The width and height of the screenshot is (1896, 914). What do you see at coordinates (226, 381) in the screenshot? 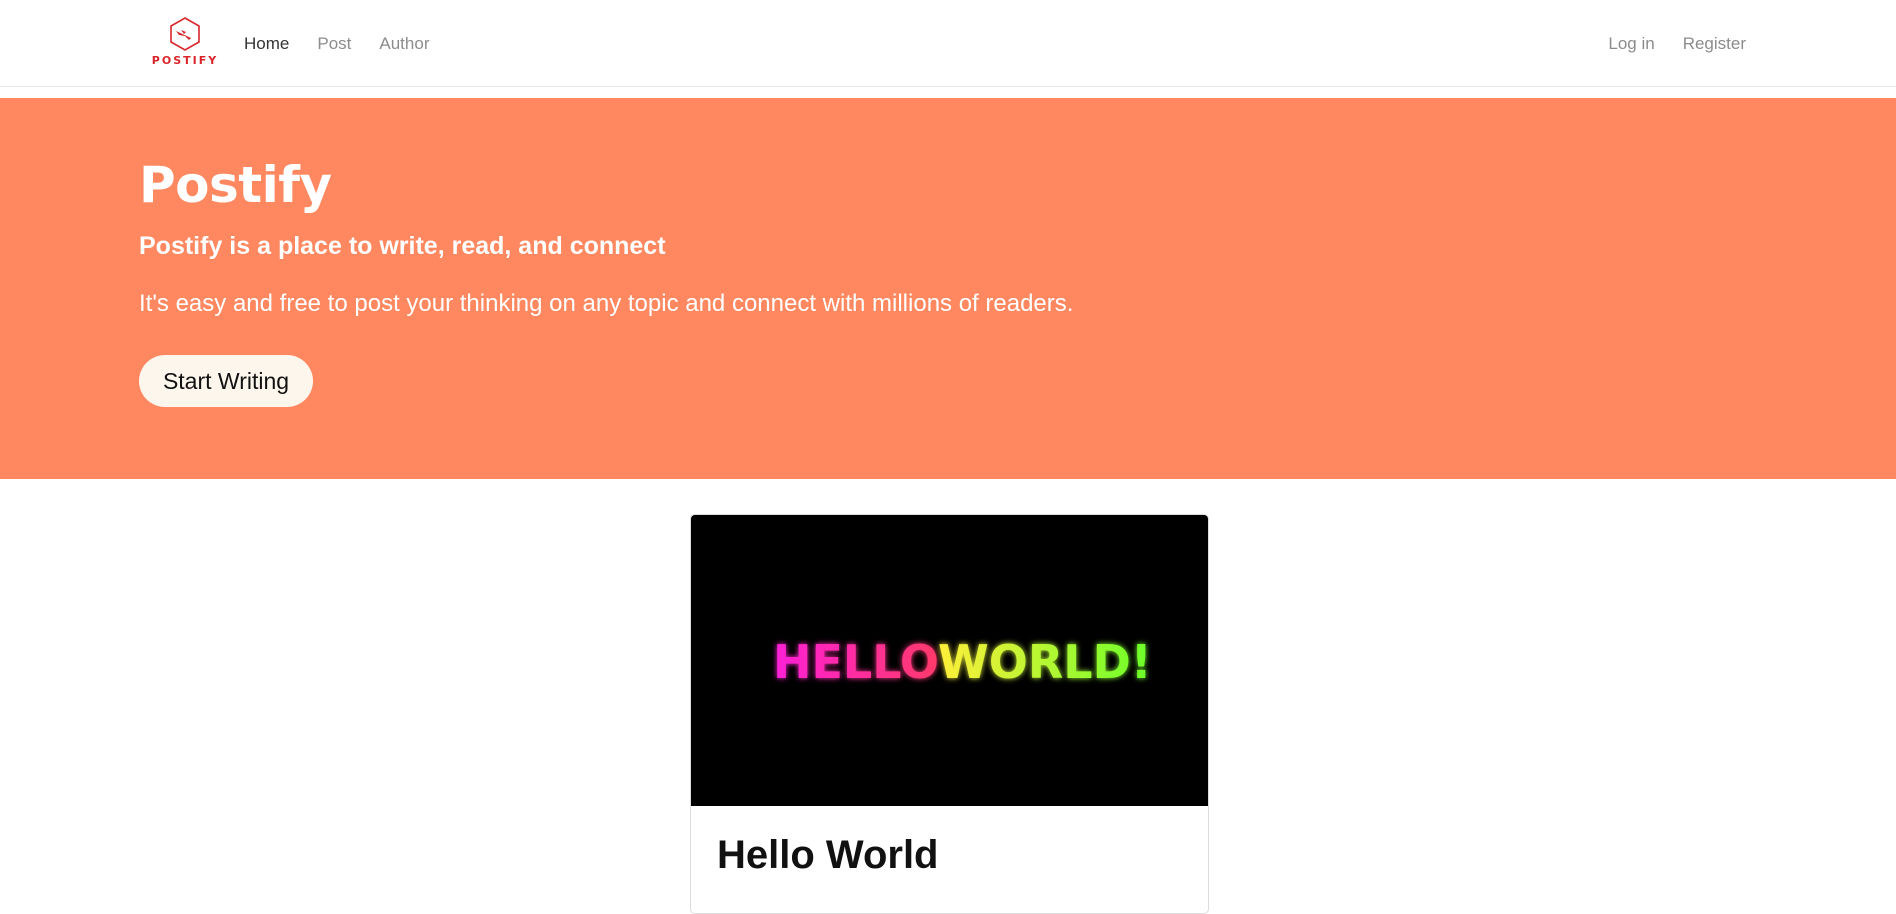
I see `start-writing-button: Start Writing` at bounding box center [226, 381].